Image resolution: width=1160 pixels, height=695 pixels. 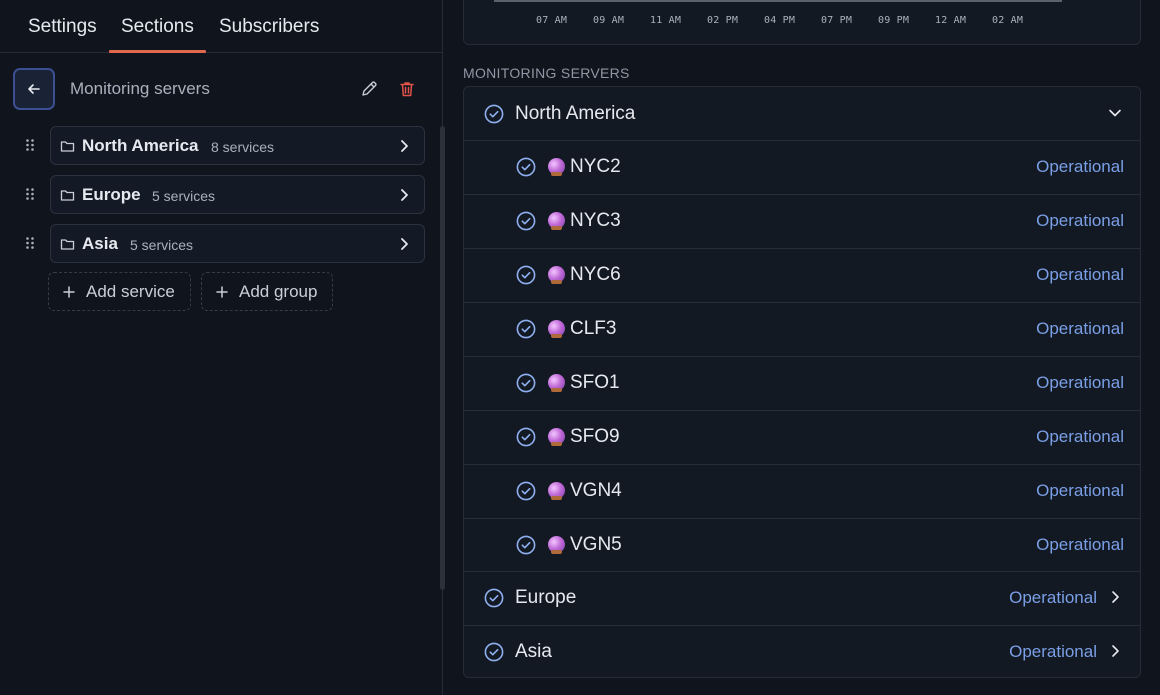 What do you see at coordinates (595, 166) in the screenshot?
I see `service-name: NYC2` at bounding box center [595, 166].